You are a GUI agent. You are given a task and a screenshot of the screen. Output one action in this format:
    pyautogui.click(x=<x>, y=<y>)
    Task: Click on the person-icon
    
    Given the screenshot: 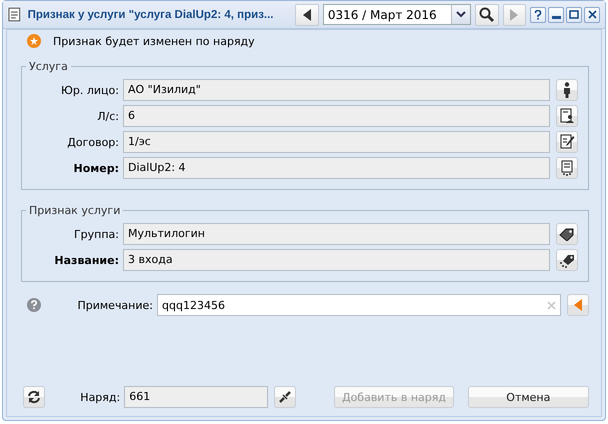 What is the action you would take?
    pyautogui.click(x=567, y=90)
    